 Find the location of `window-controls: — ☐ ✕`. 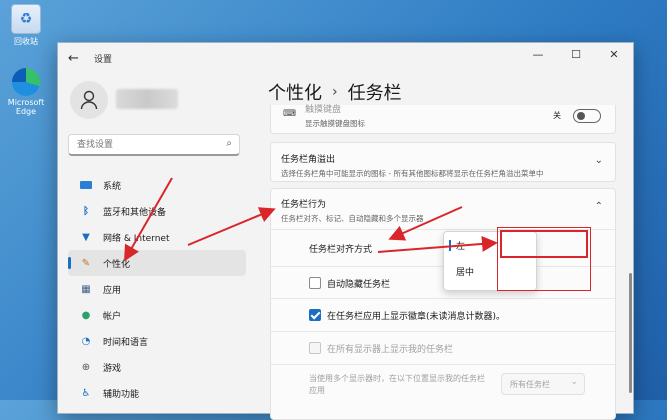

window-controls: — ☐ ✕ is located at coordinates (576, 54).